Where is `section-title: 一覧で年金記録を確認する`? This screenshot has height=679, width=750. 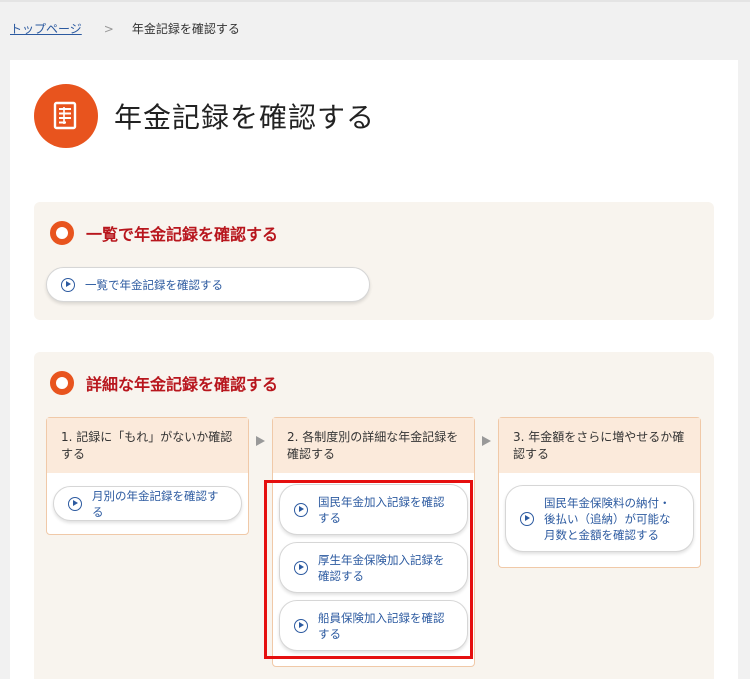 section-title: 一覧で年金記録を確認する is located at coordinates (182, 234).